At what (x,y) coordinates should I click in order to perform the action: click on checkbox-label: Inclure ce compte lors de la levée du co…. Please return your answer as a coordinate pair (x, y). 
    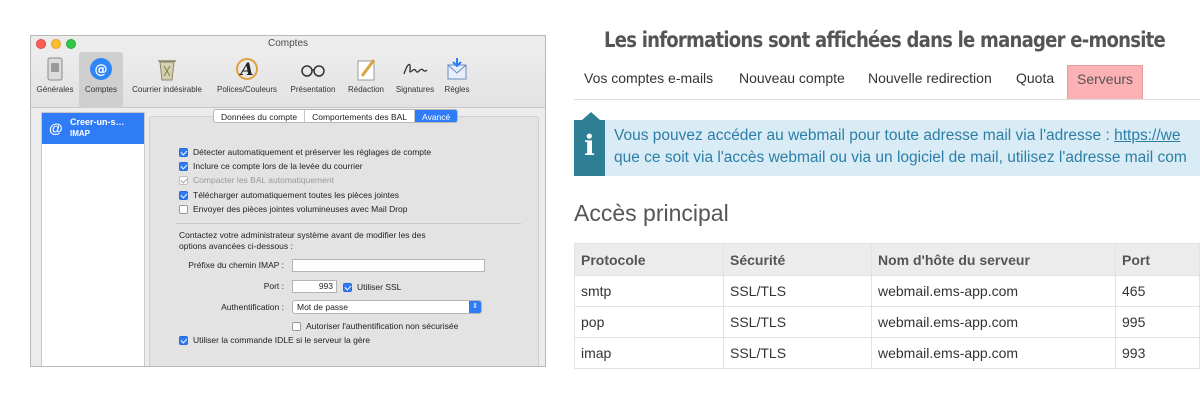
    Looking at the image, I should click on (278, 166).